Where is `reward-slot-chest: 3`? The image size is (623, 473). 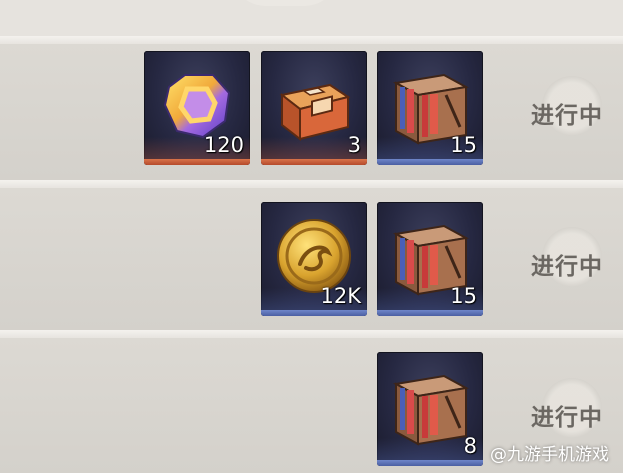 reward-slot-chest: 3 is located at coordinates (314, 108).